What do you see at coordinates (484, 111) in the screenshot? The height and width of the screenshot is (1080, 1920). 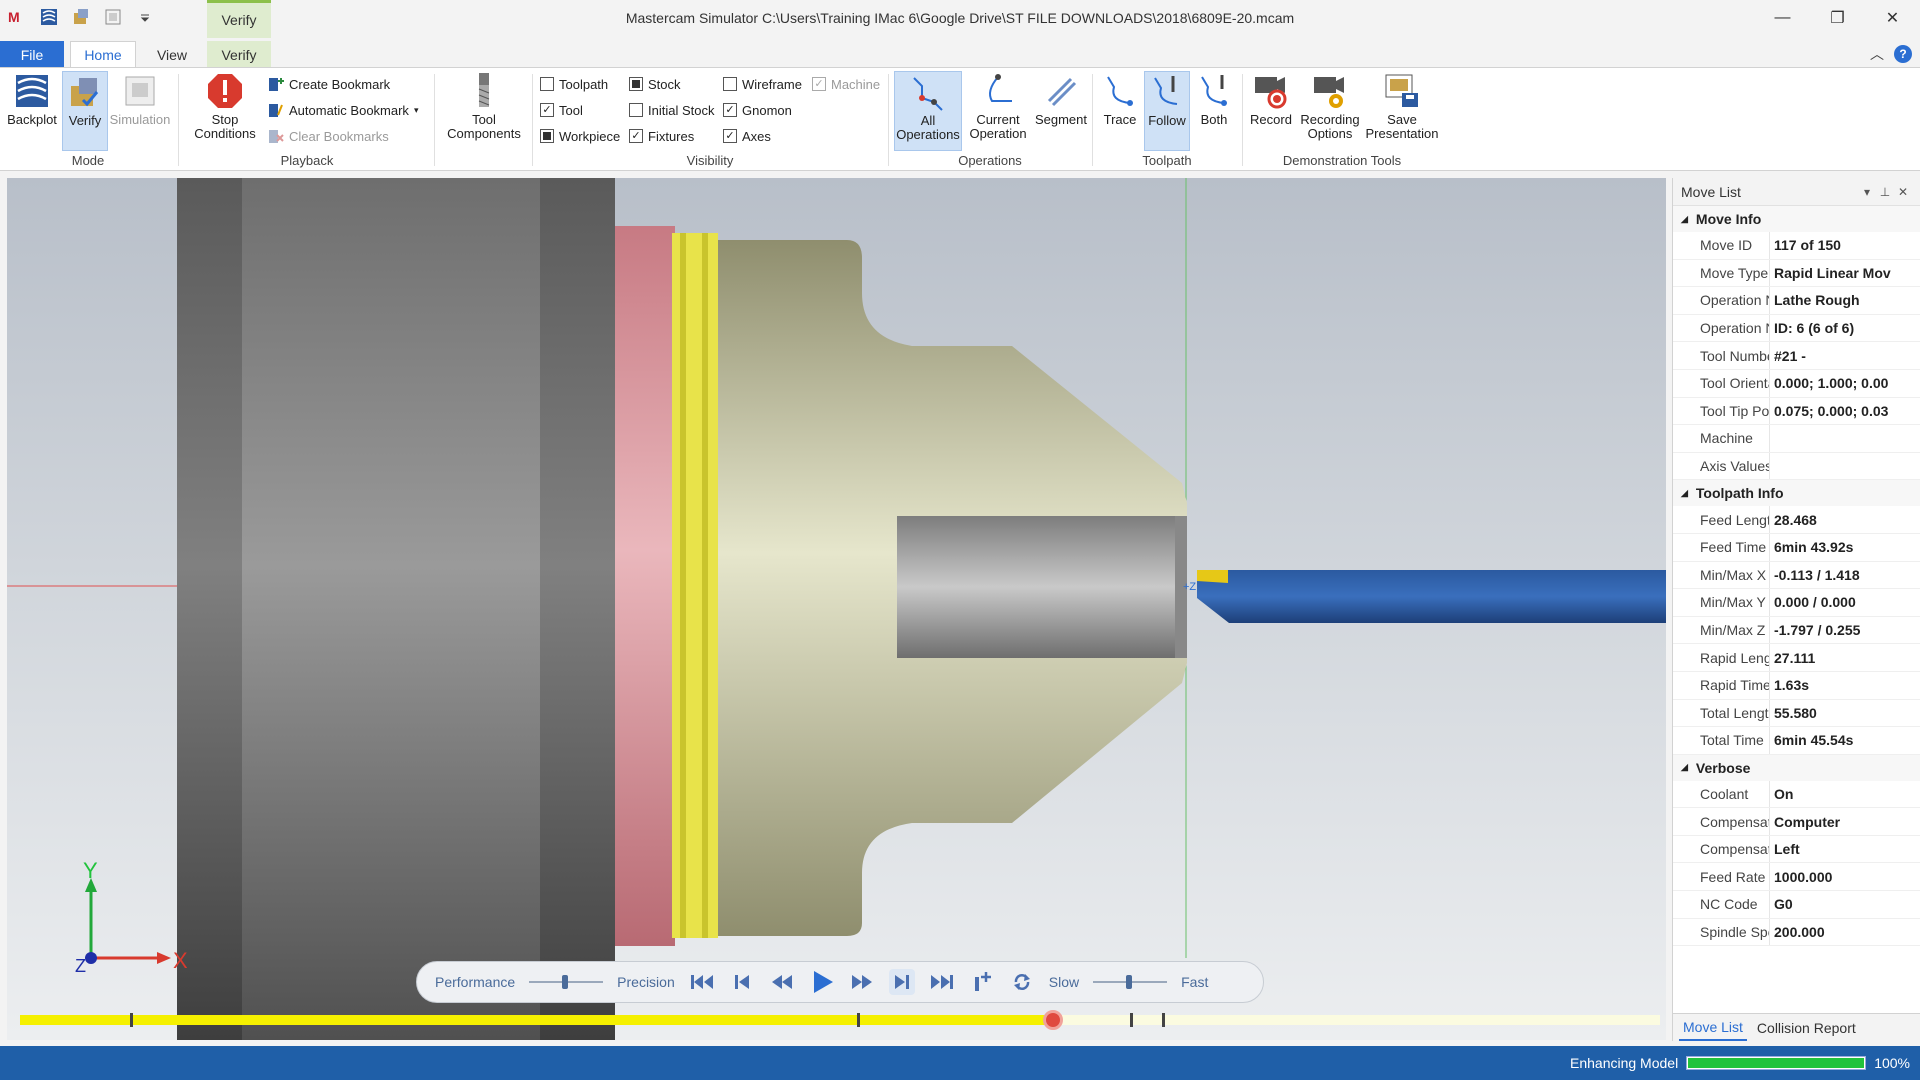 I see `tool-components-button: Tool Components` at bounding box center [484, 111].